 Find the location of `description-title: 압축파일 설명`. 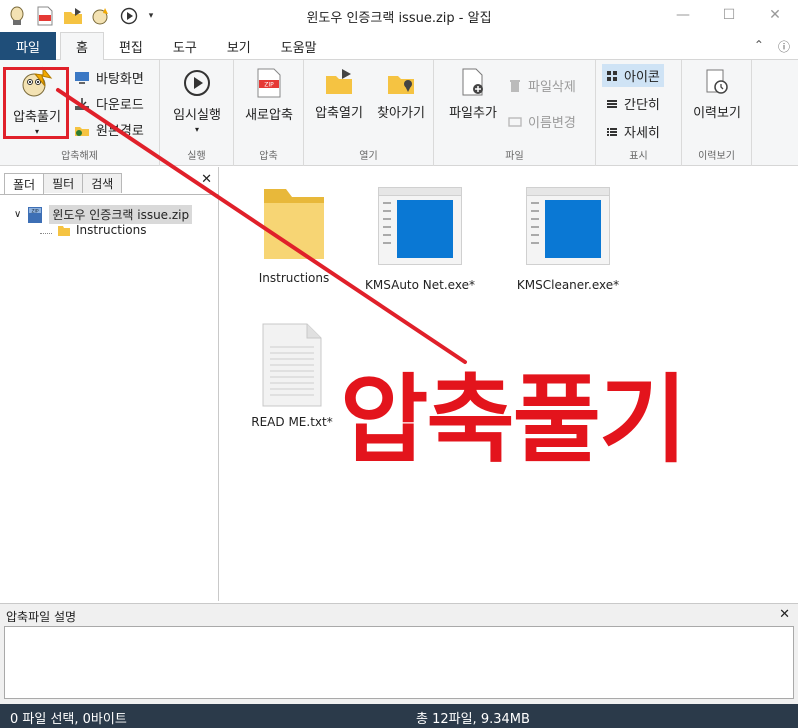

description-title: 압축파일 설명 is located at coordinates (41, 617).